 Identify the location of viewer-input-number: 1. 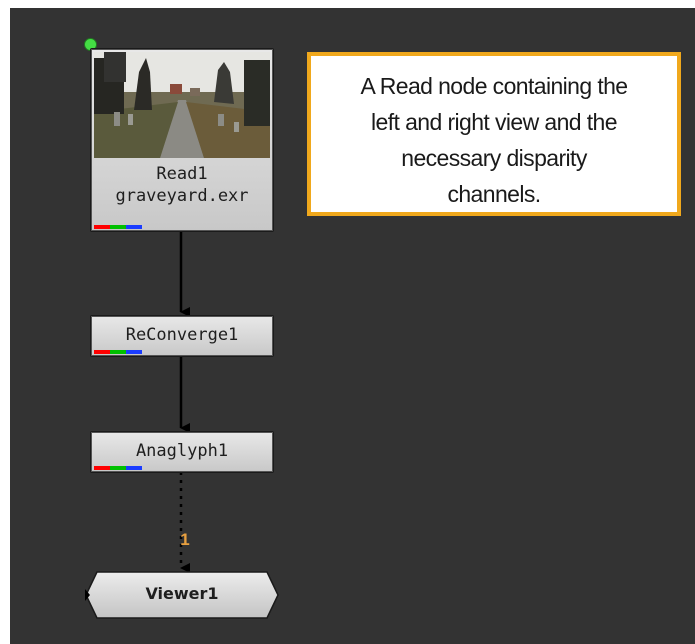
(185, 539).